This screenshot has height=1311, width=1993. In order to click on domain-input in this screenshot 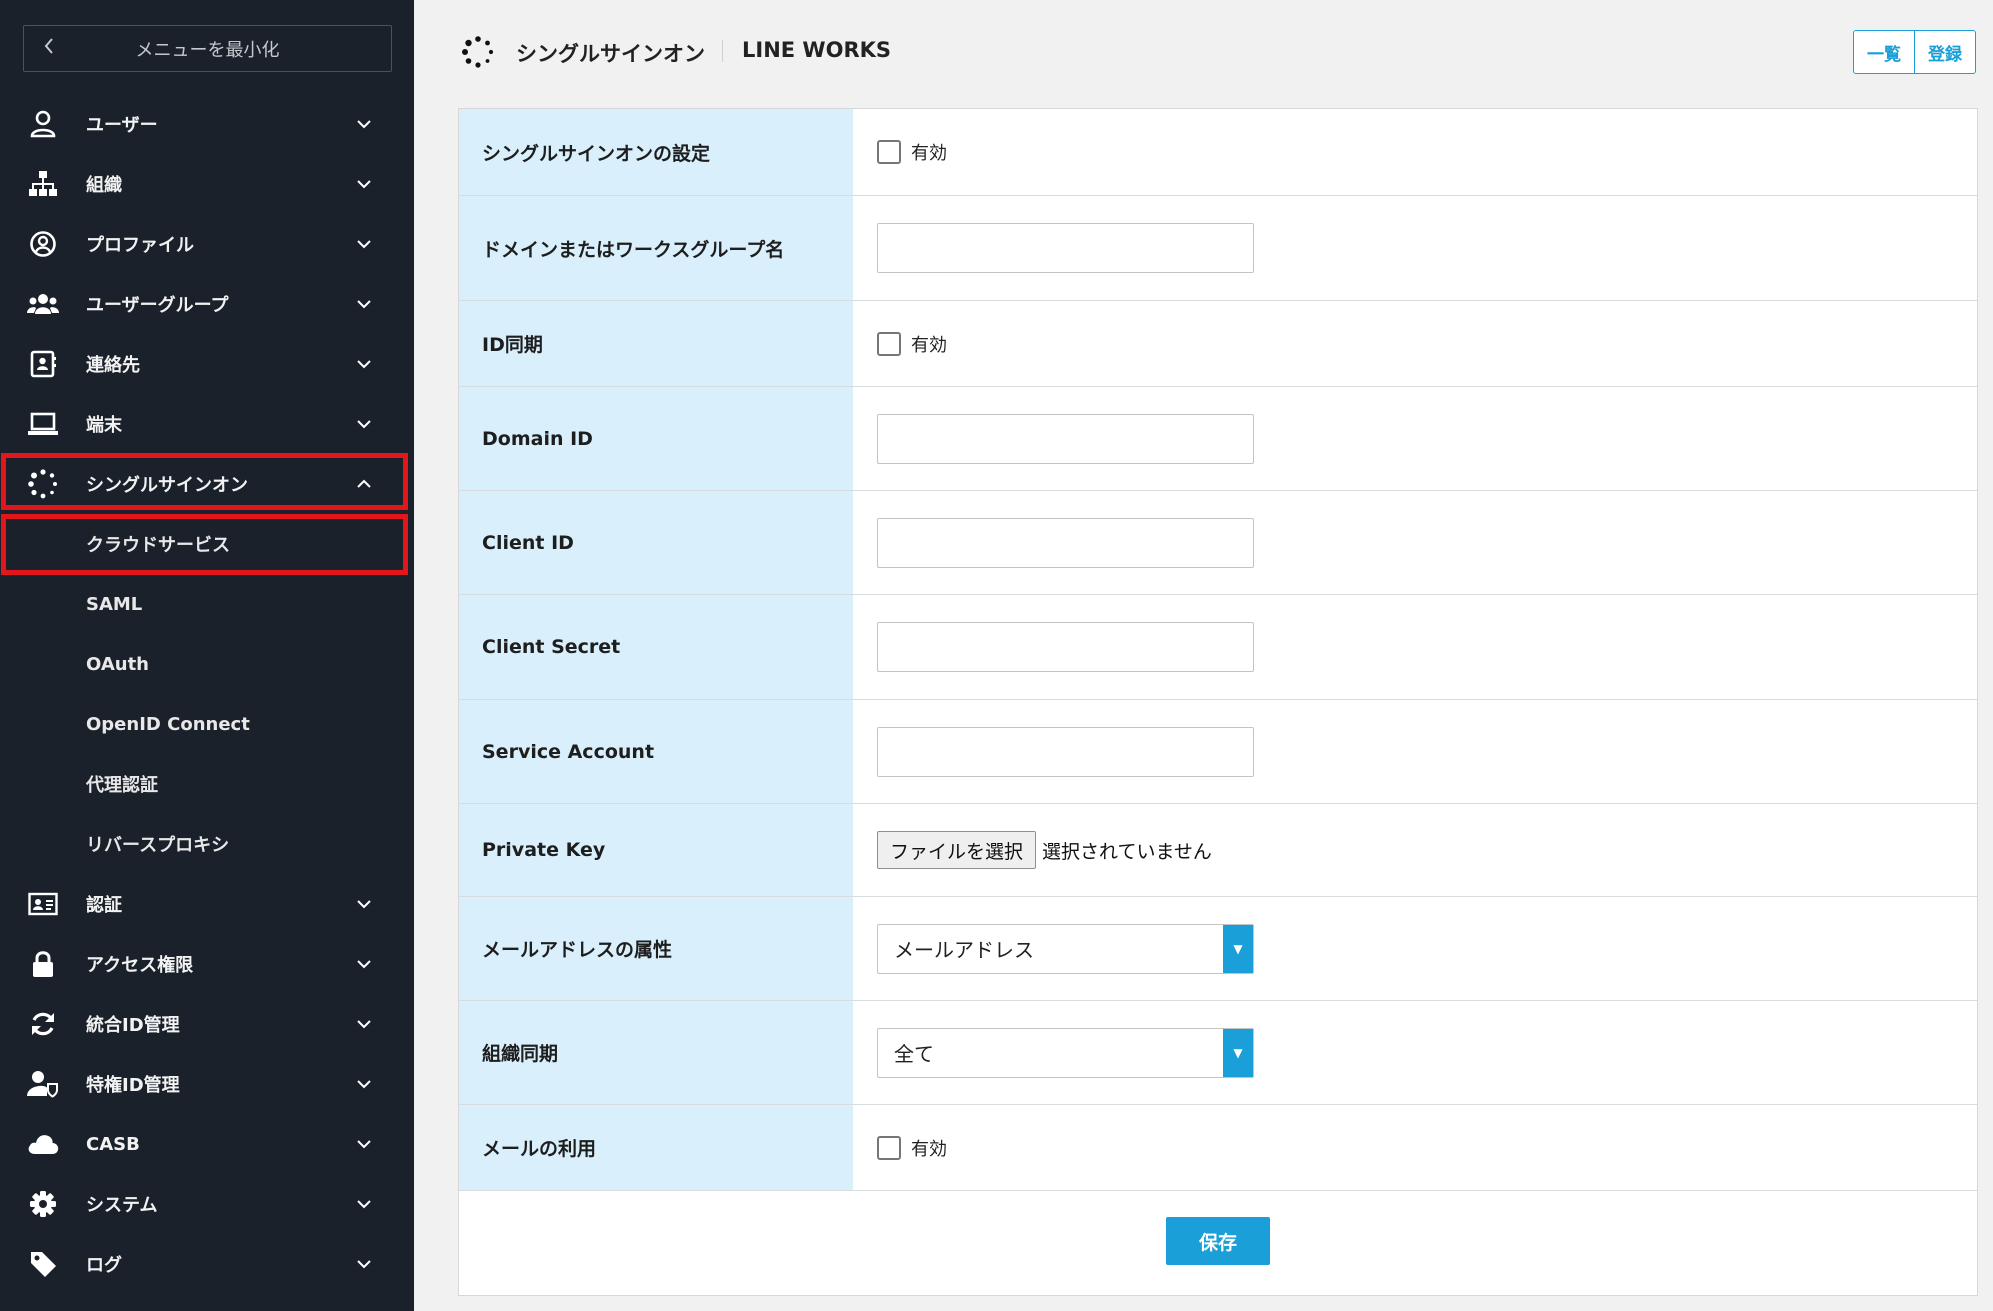, I will do `click(1065, 248)`.